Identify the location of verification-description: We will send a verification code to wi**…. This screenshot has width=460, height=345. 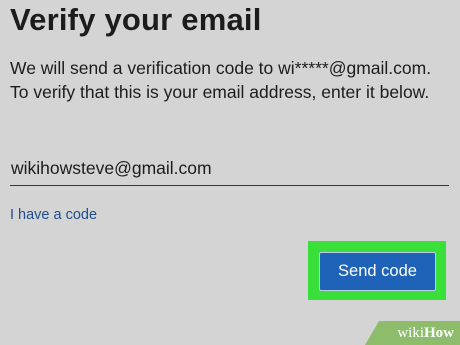
(221, 80).